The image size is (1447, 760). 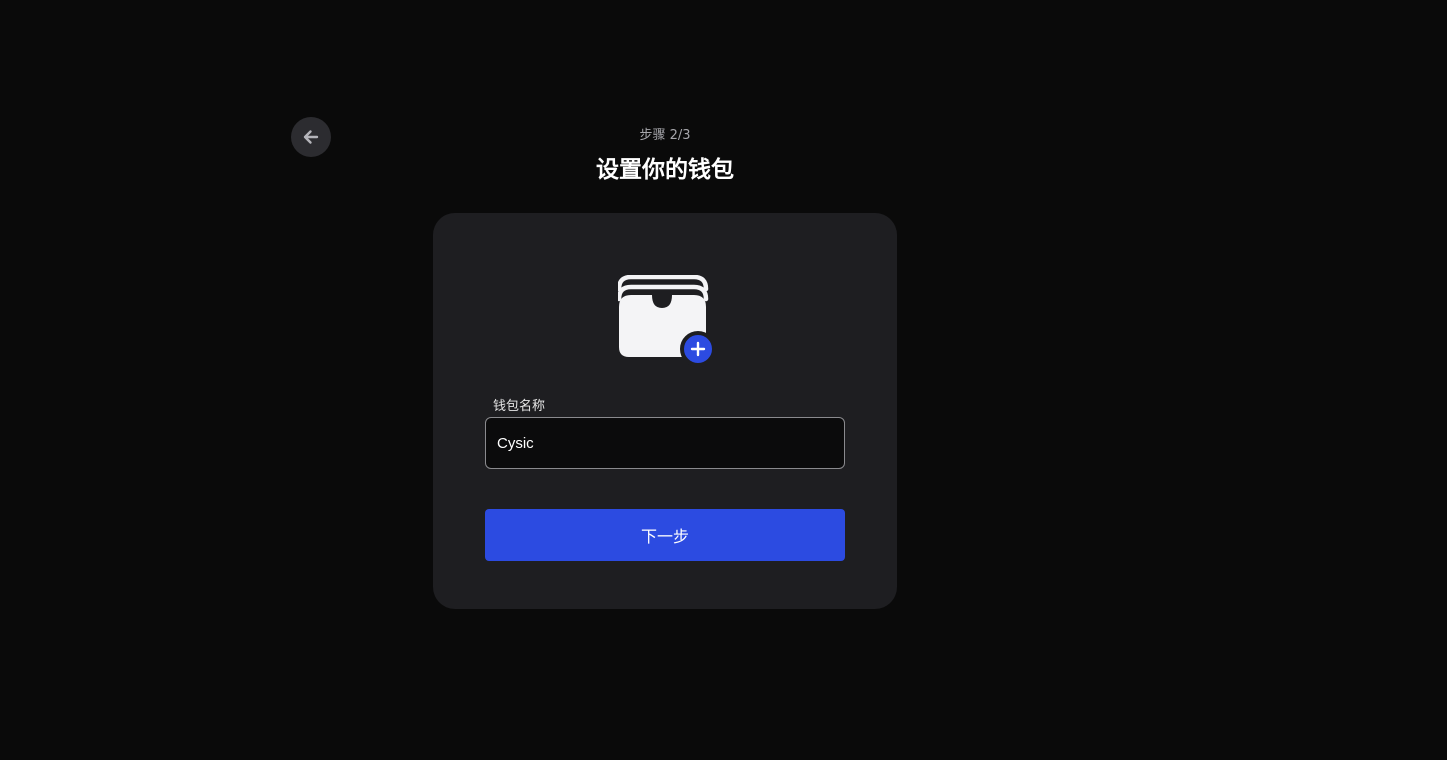 I want to click on plus-icon, so click(x=698, y=349).